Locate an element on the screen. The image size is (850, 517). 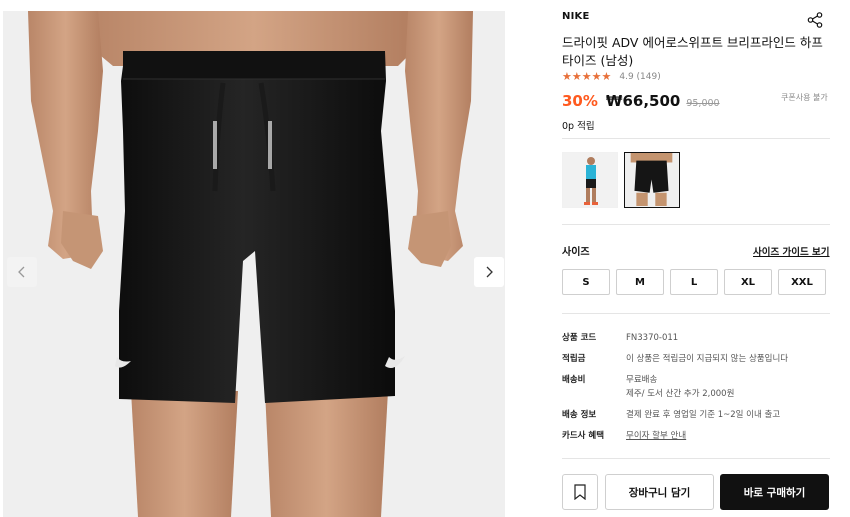
buy-now-button: 바로 구매하기 is located at coordinates (774, 492).